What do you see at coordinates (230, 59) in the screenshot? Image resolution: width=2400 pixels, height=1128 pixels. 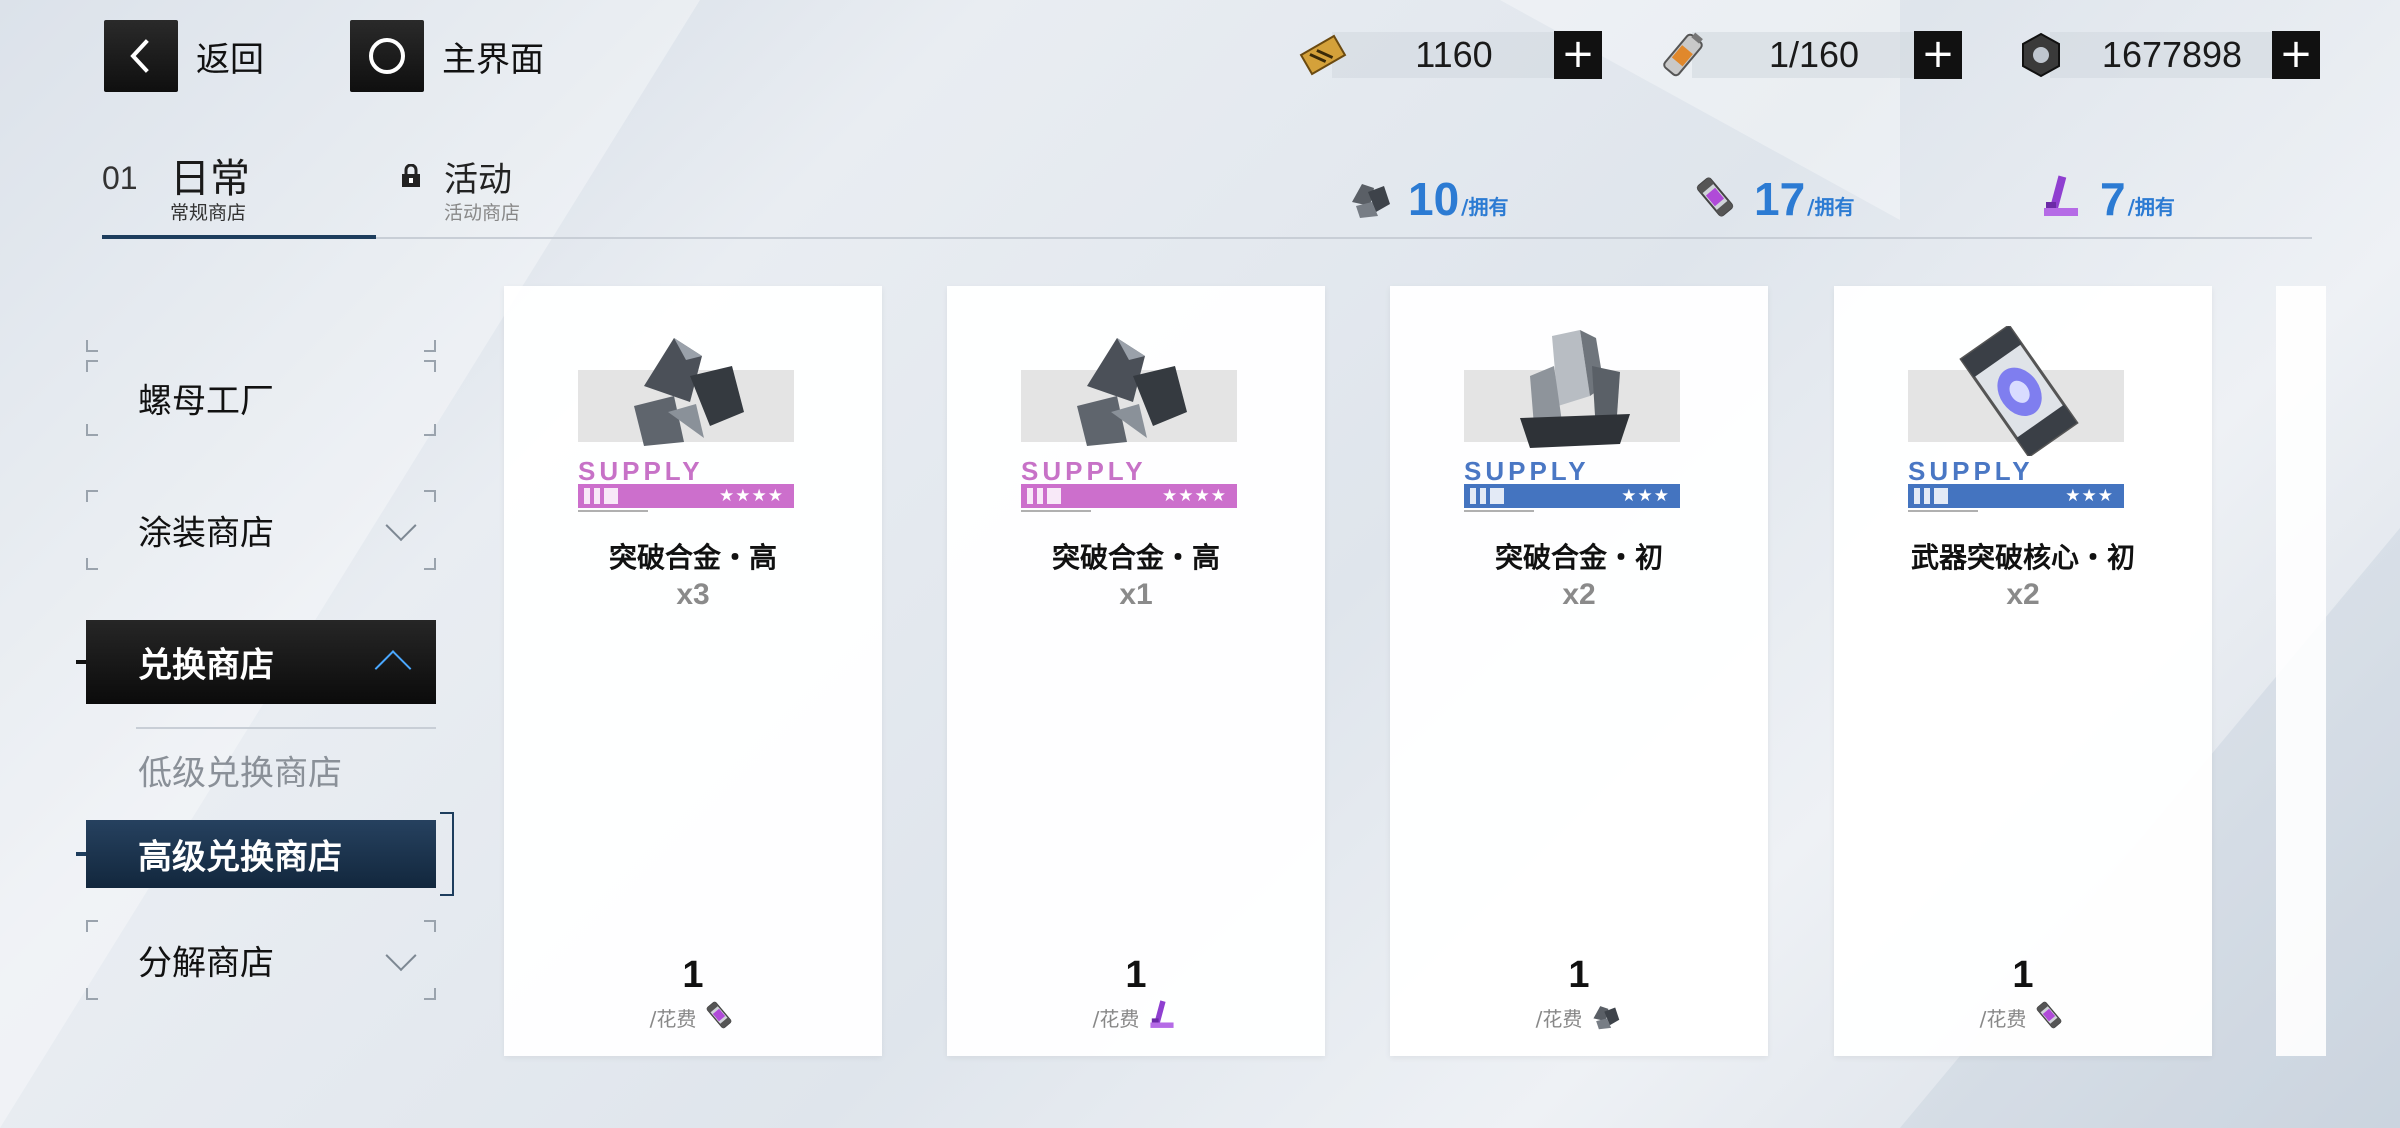 I see `back-label: 返回` at bounding box center [230, 59].